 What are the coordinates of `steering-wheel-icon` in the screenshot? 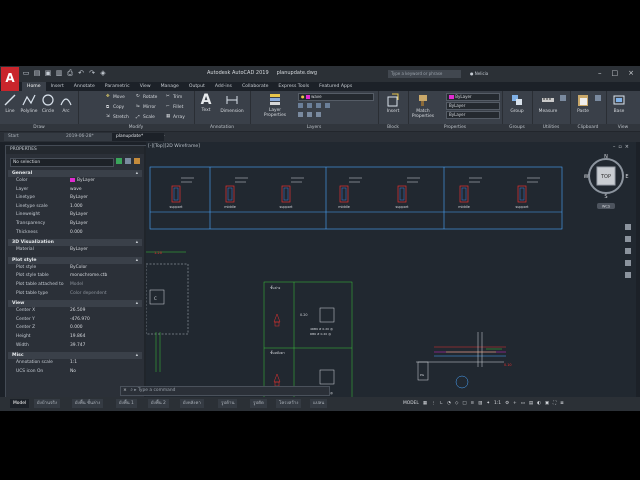 It's located at (628, 227).